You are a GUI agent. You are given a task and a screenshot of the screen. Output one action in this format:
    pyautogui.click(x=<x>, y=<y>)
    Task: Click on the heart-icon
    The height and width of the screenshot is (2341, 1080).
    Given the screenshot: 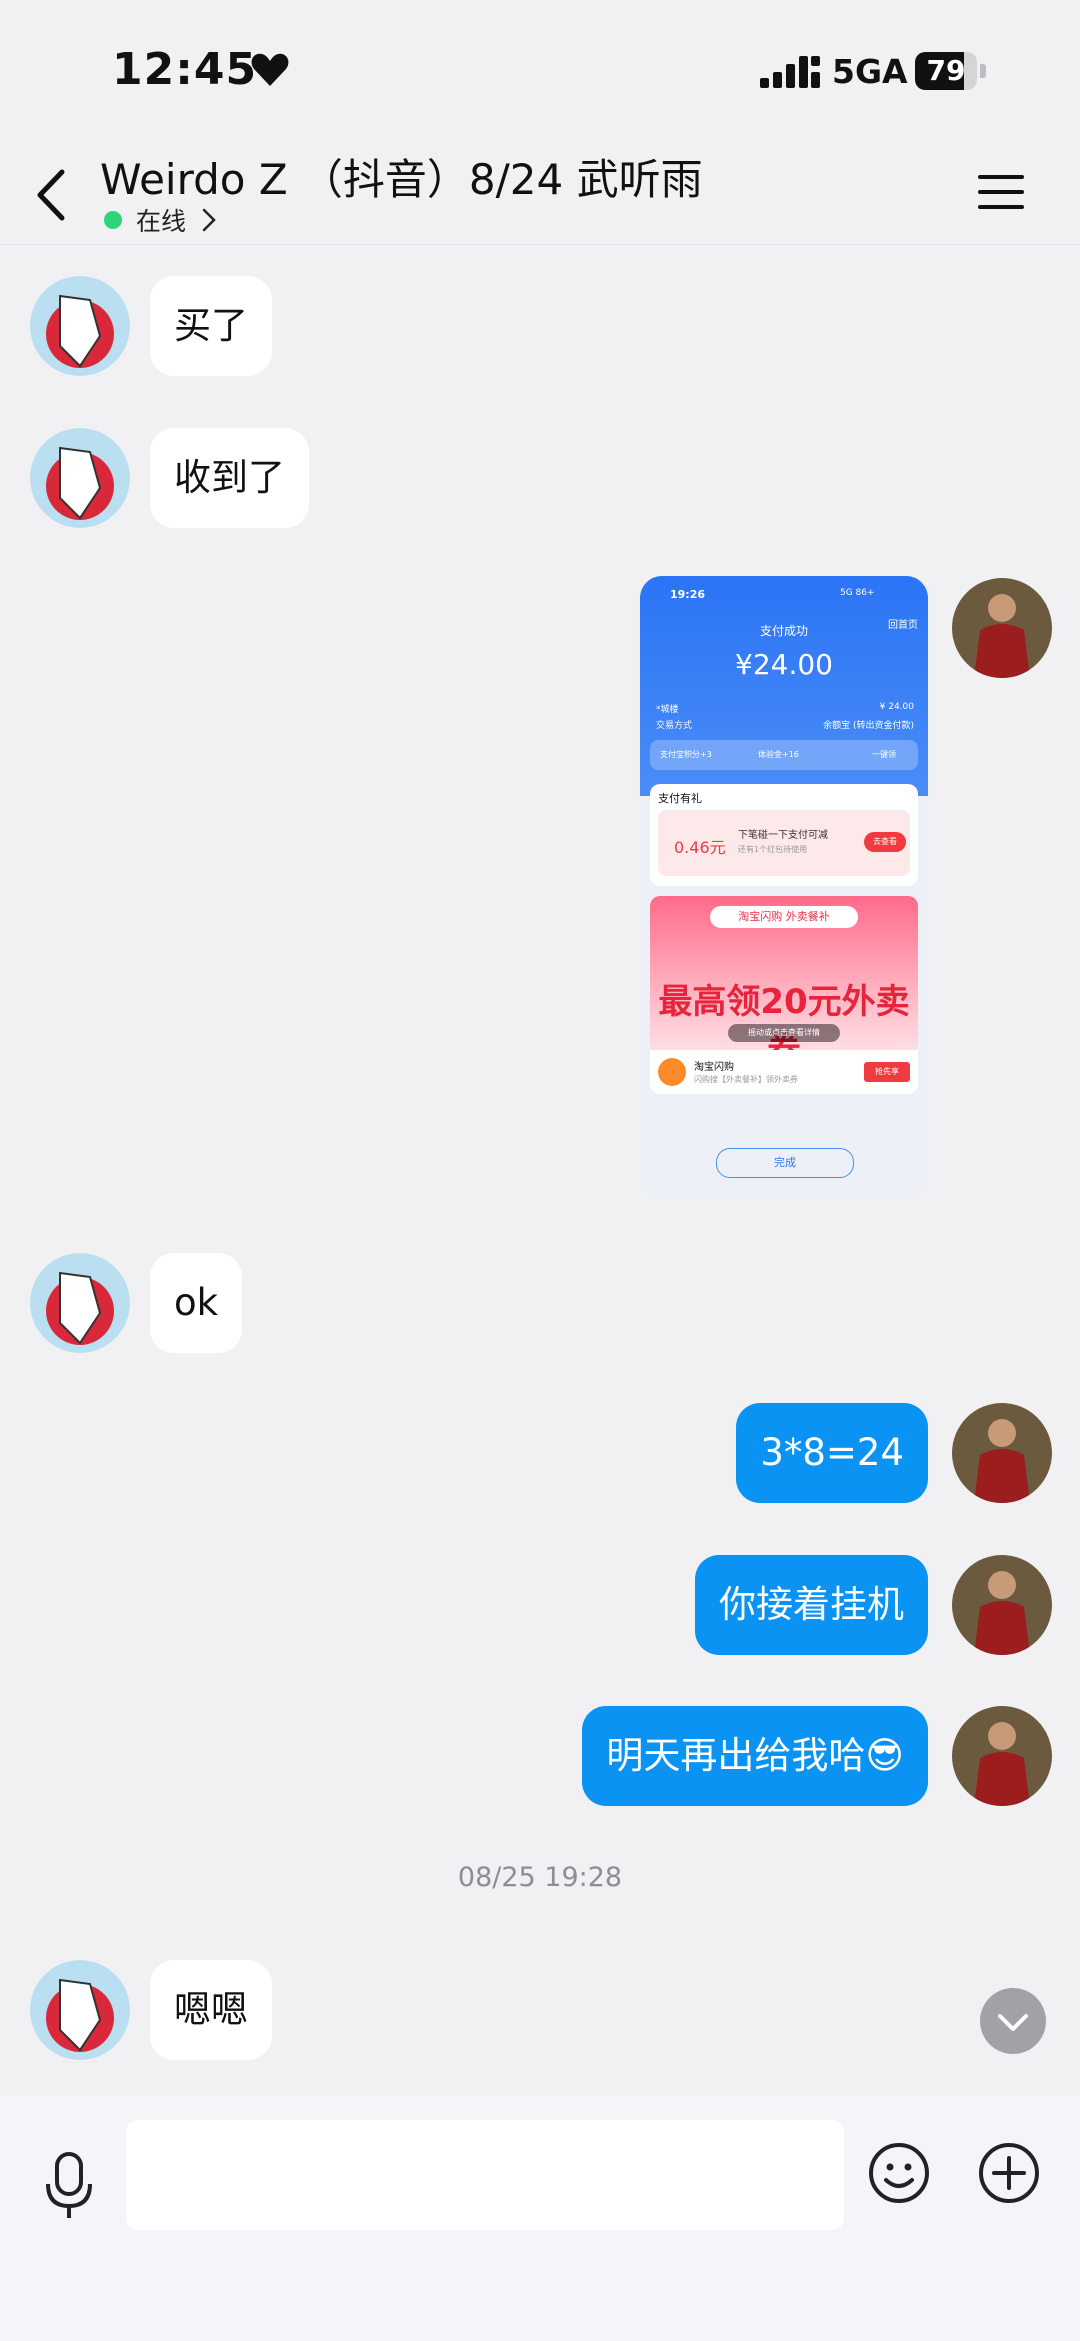 What is the action you would take?
    pyautogui.click(x=270, y=69)
    